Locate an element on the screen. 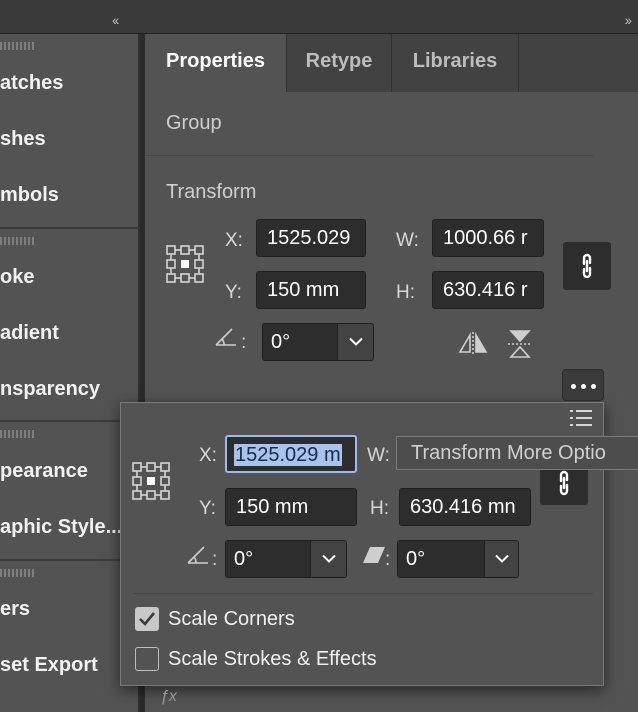  scale-corners-checkbox is located at coordinates (147, 619).